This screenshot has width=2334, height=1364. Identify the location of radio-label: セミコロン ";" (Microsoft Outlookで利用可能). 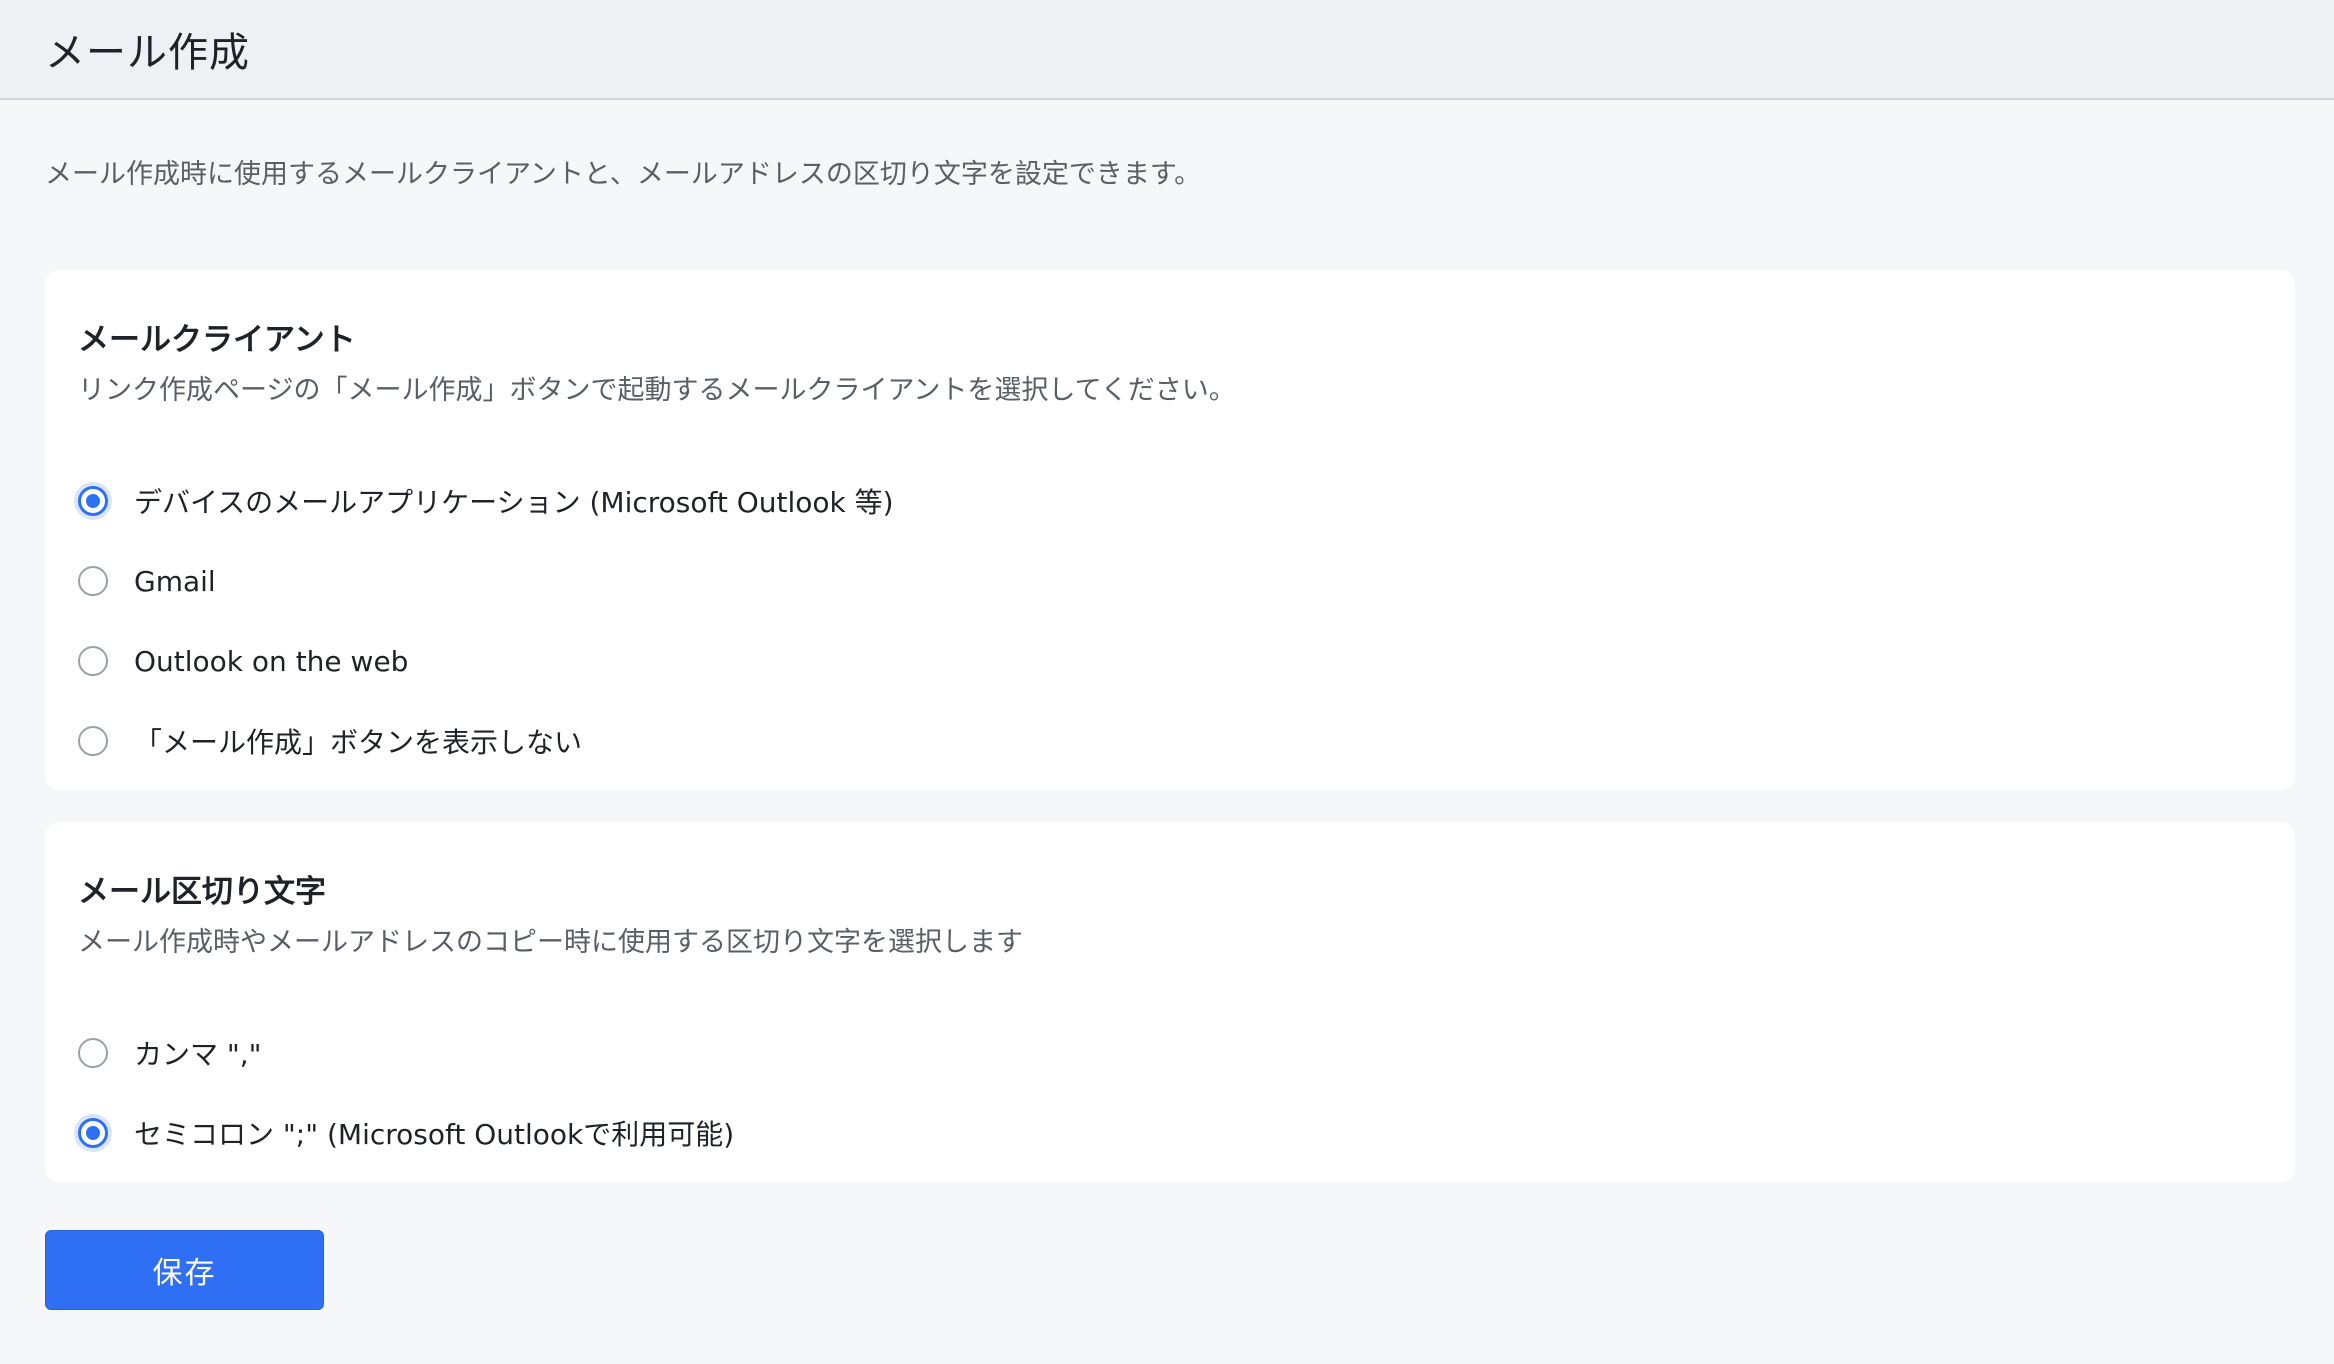
(434, 1134).